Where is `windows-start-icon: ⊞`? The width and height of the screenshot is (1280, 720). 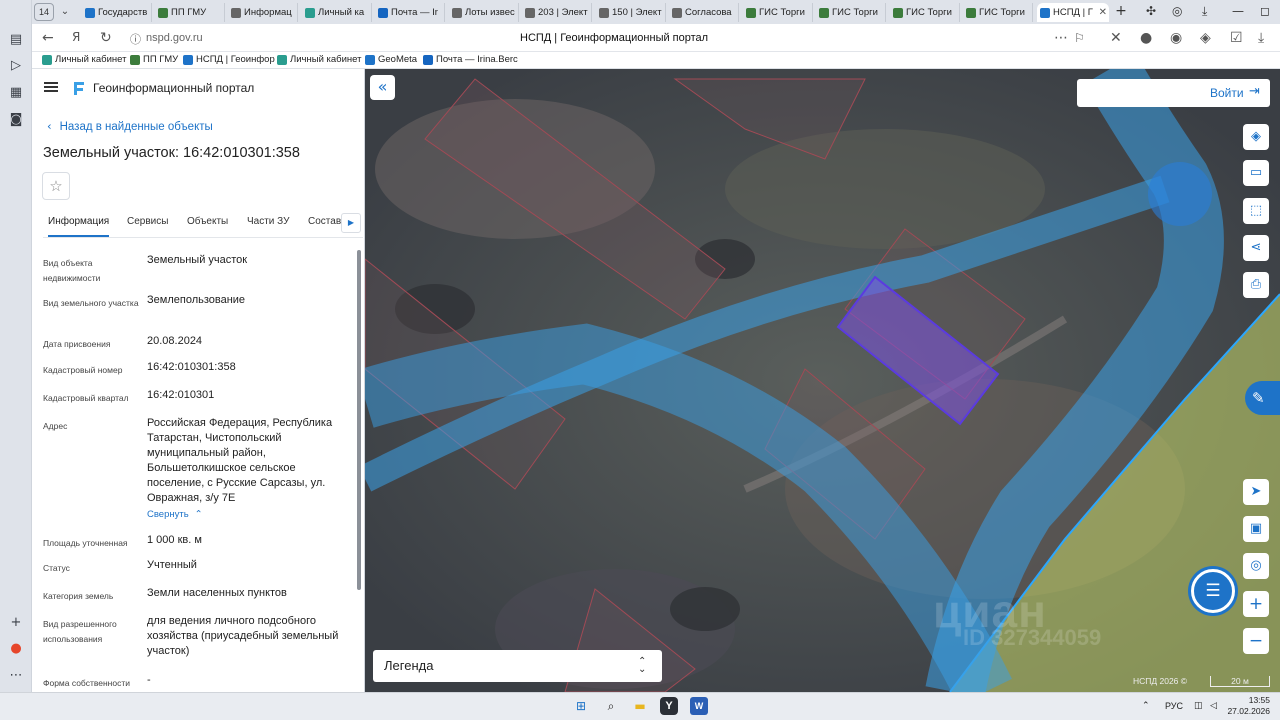
windows-start-icon: ⊞ is located at coordinates (581, 706).